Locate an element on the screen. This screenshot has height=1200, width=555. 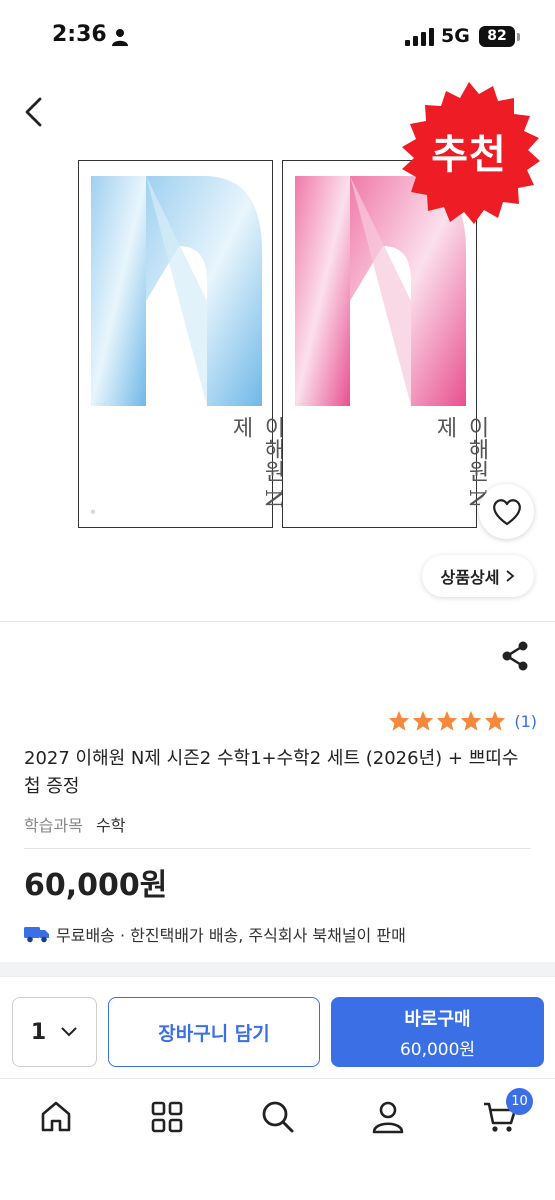
truck-icon is located at coordinates (36, 935).